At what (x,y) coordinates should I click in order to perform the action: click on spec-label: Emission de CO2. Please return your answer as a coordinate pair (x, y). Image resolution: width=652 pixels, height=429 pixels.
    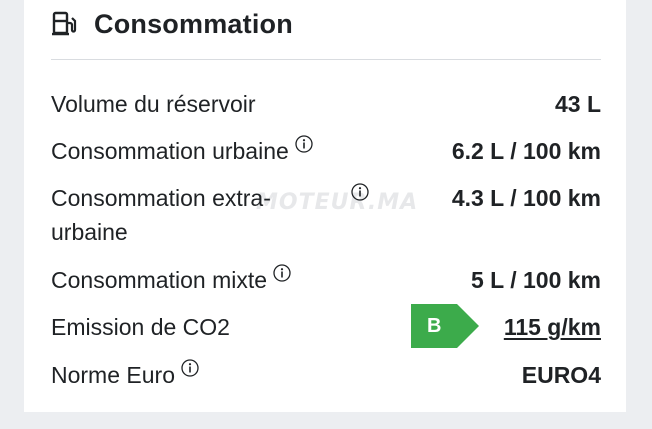
    Looking at the image, I should click on (140, 327).